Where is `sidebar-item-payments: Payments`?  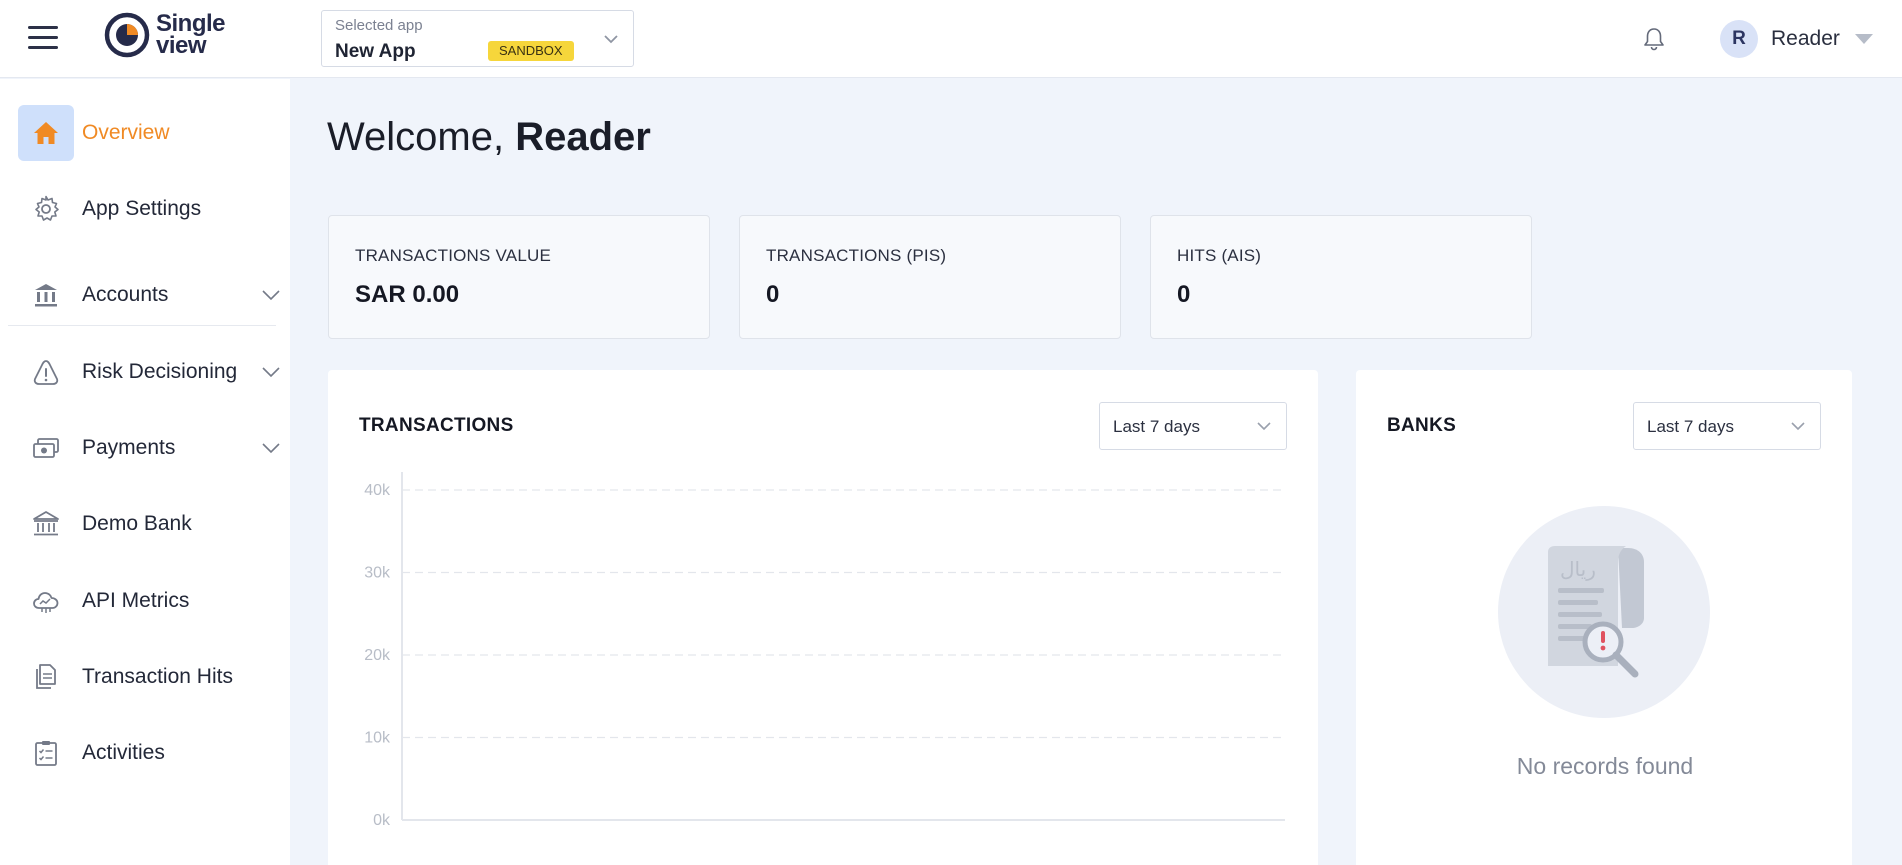 sidebar-item-payments: Payments is located at coordinates (149, 448).